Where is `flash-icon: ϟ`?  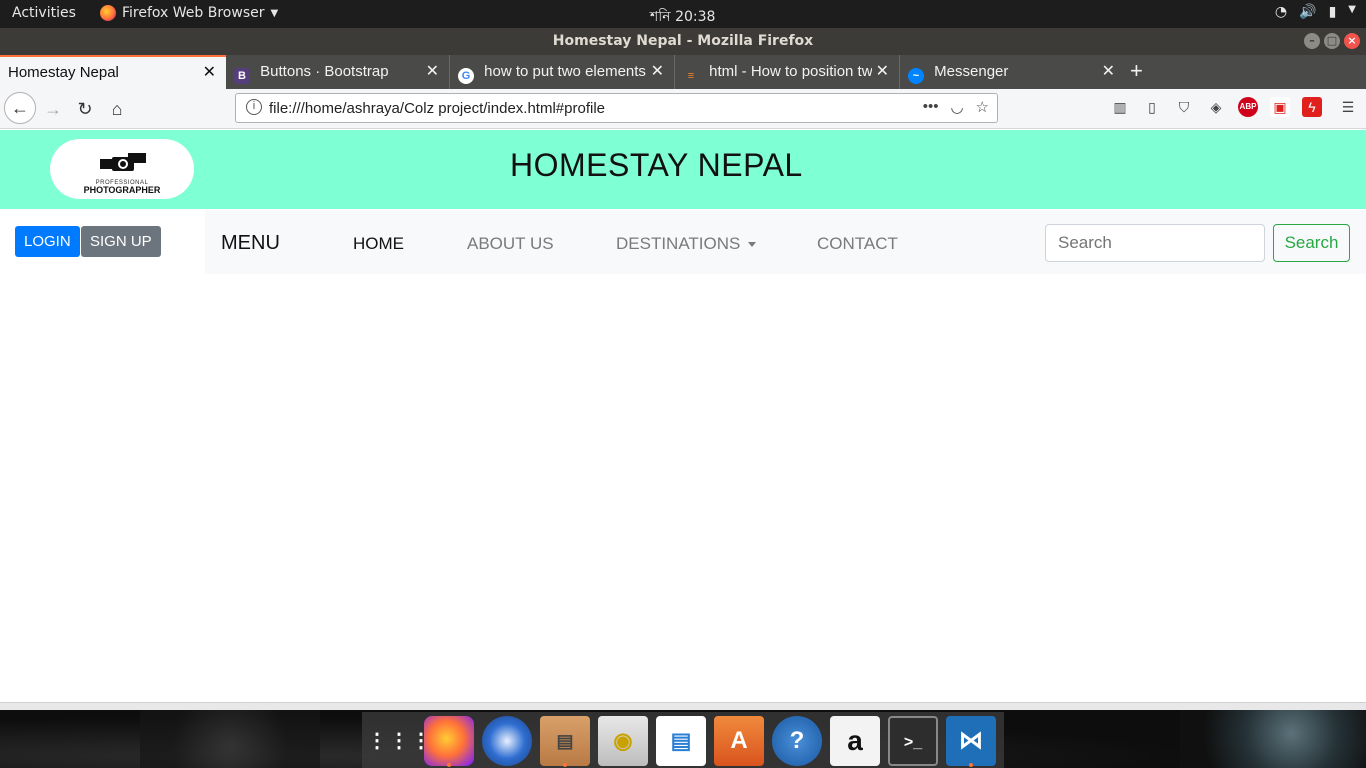
flash-icon: ϟ is located at coordinates (1312, 107).